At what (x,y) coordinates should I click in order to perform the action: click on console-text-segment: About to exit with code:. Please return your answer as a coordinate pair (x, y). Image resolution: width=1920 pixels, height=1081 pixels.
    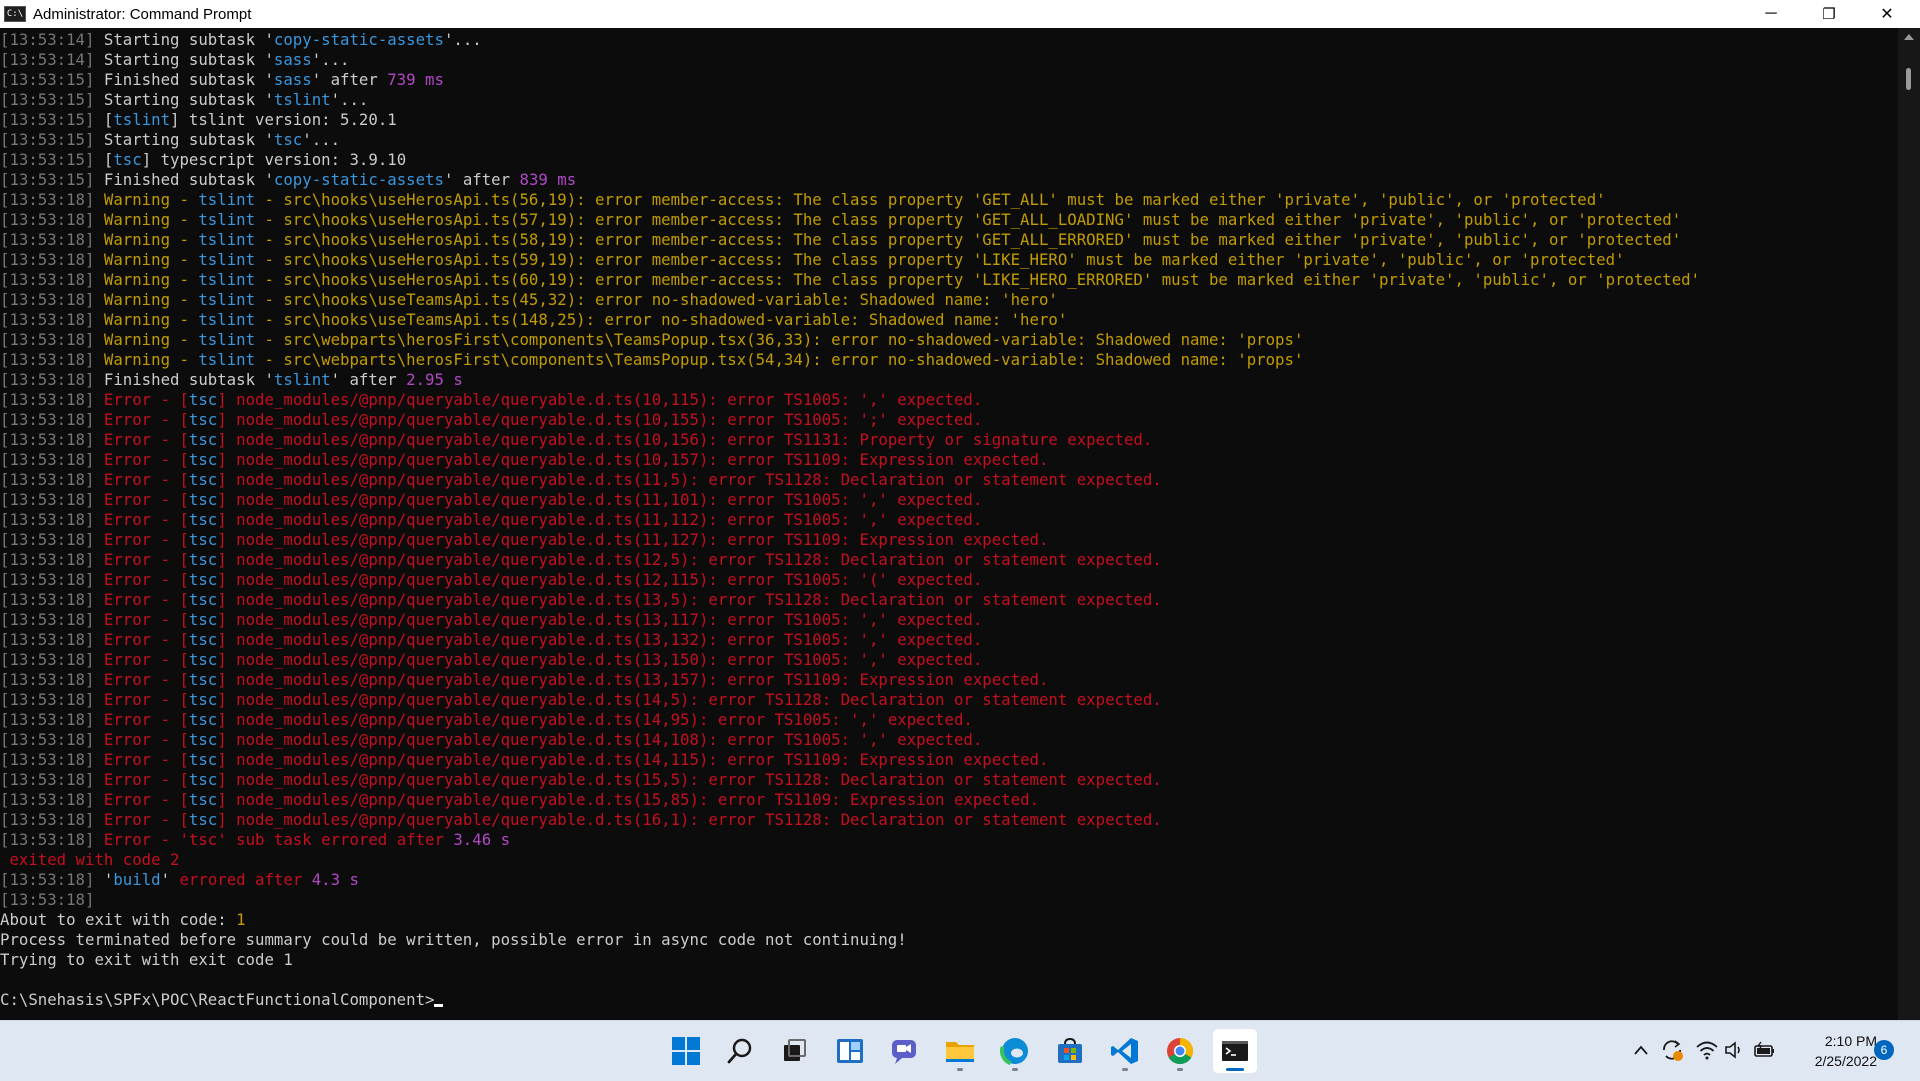
    Looking at the image, I should click on (118, 919).